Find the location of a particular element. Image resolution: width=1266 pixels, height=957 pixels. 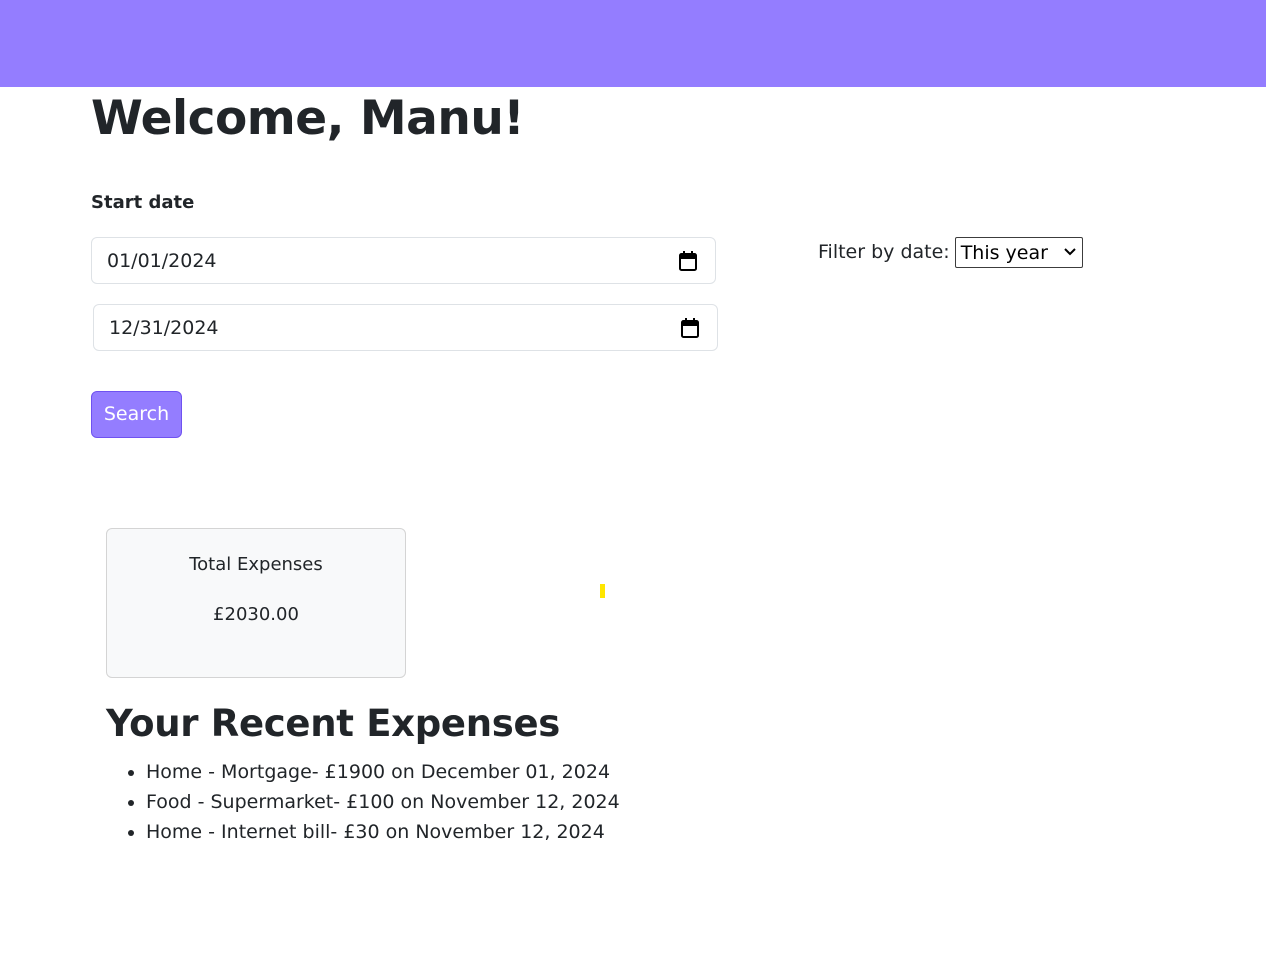

filter-label: Filter by date: is located at coordinates (884, 252).